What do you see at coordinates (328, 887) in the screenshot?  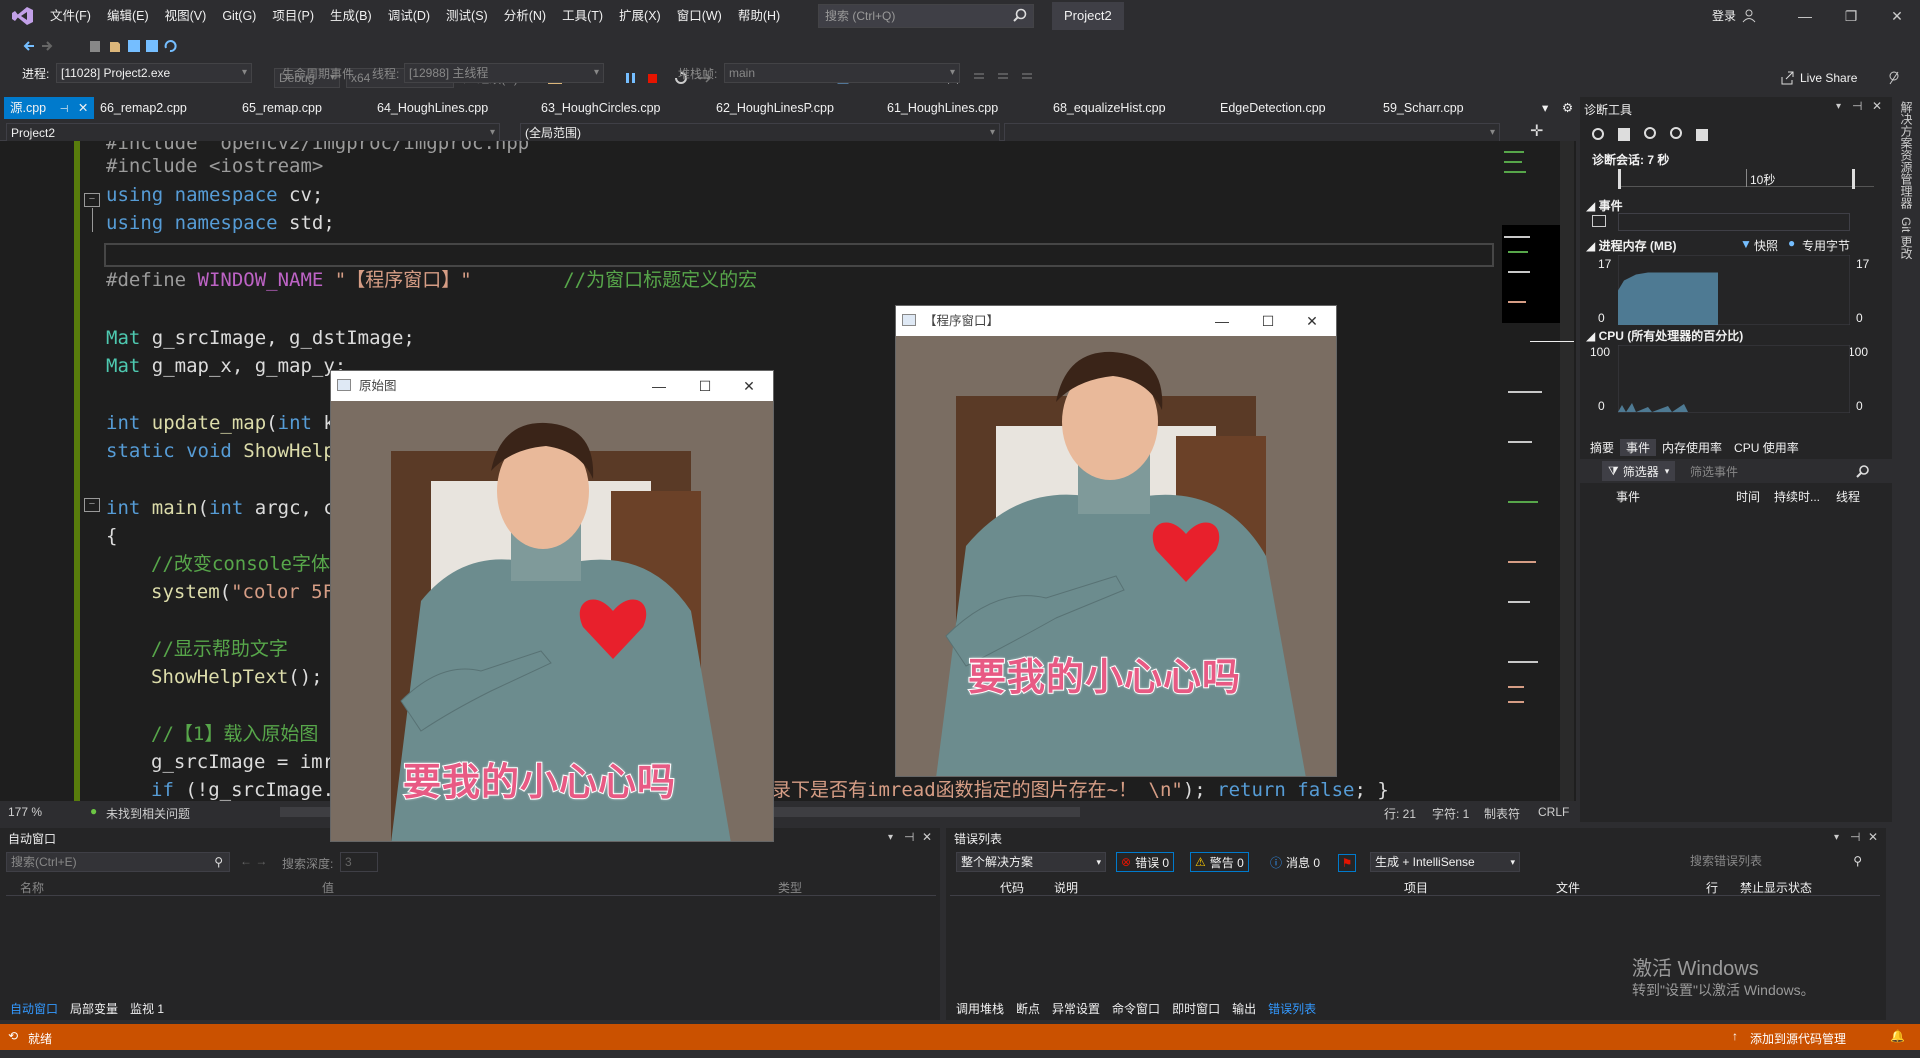 I see `col-value: 值` at bounding box center [328, 887].